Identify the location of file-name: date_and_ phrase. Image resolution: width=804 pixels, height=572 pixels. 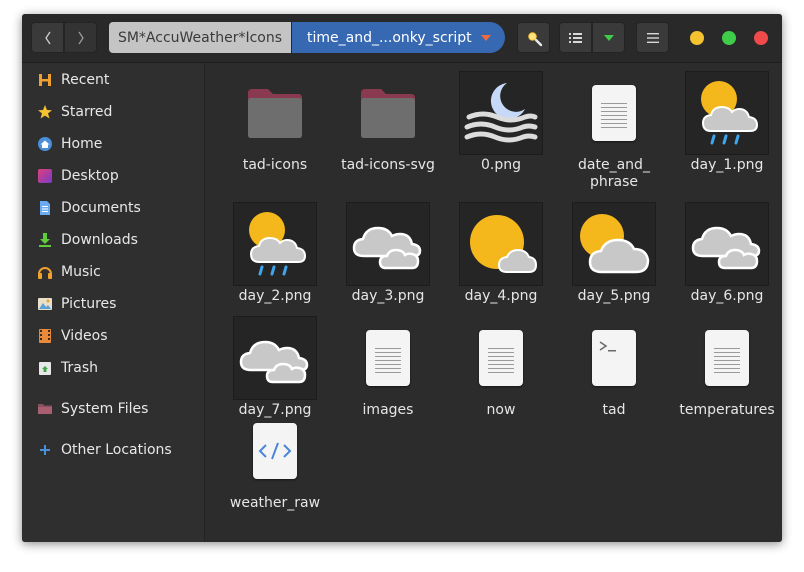
(614, 173).